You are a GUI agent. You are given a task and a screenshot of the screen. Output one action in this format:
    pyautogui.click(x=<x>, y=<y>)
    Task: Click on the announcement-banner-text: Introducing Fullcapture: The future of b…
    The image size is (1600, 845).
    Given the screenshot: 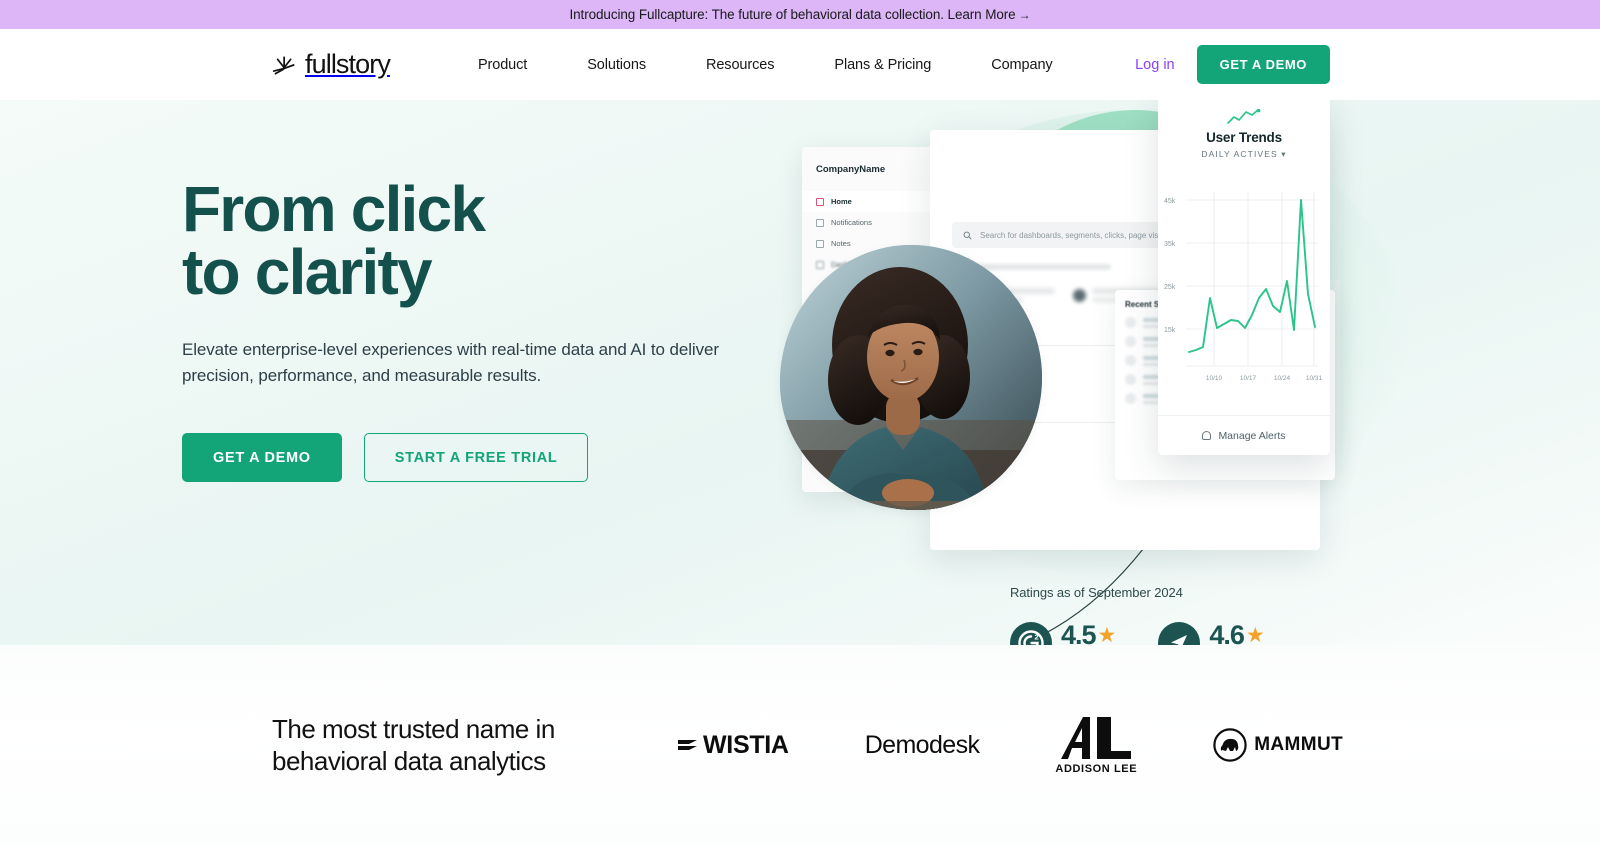 What is the action you would take?
    pyautogui.click(x=800, y=14)
    